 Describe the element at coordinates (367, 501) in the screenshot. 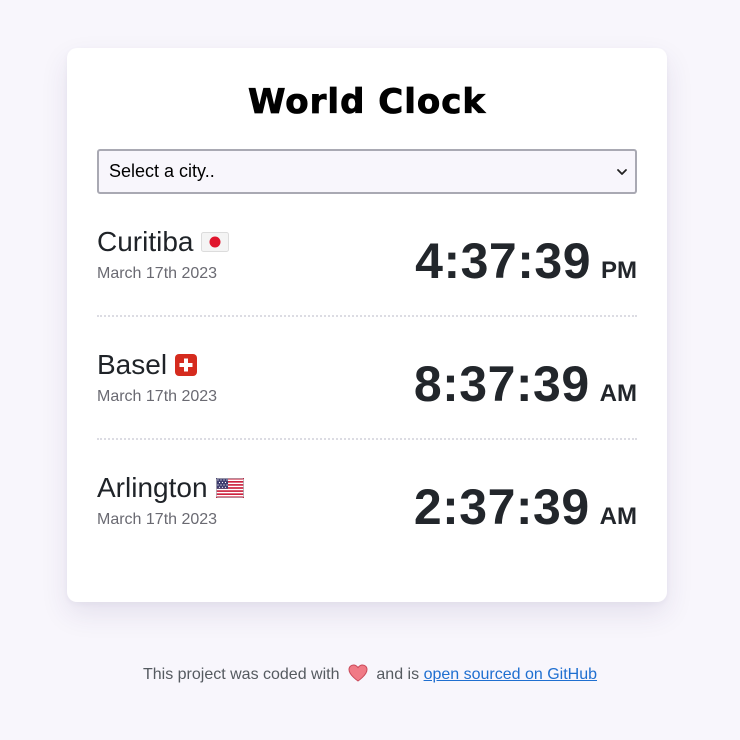

I see `city-row: Arlington March 17th 2023 2:37:39 AM` at that location.